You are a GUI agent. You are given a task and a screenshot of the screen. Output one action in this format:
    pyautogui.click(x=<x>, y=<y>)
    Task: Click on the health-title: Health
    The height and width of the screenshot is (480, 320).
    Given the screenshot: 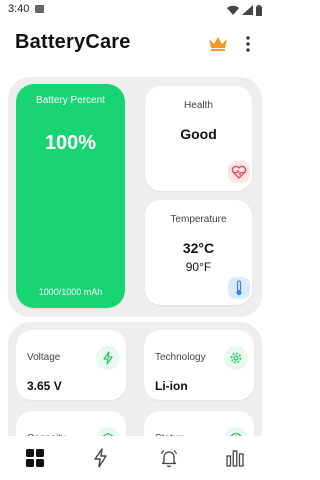 What is the action you would take?
    pyautogui.click(x=198, y=105)
    